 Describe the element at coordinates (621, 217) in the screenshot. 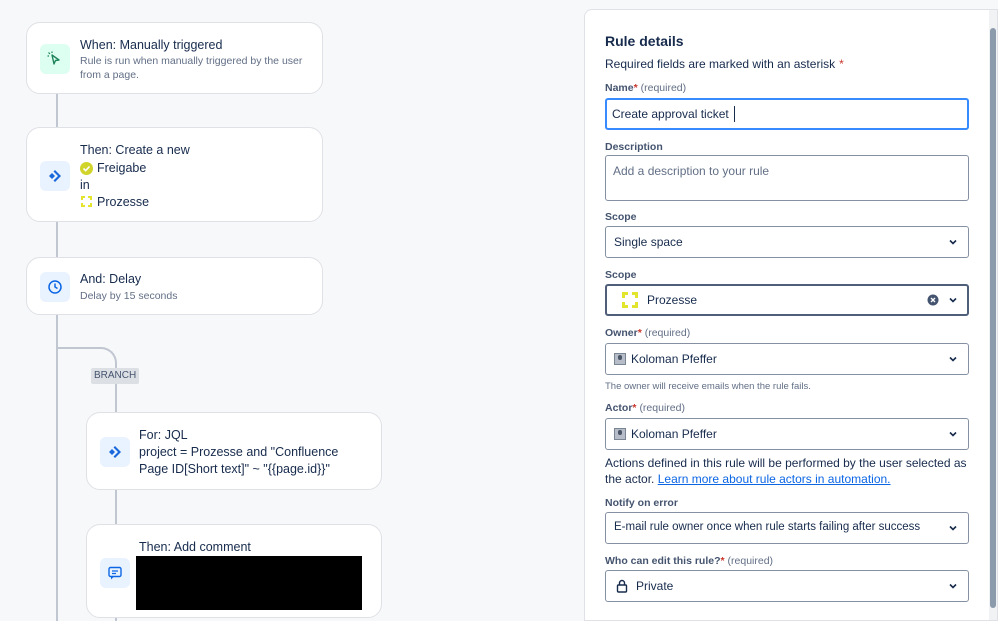

I see `scope-type-label: Scope` at that location.